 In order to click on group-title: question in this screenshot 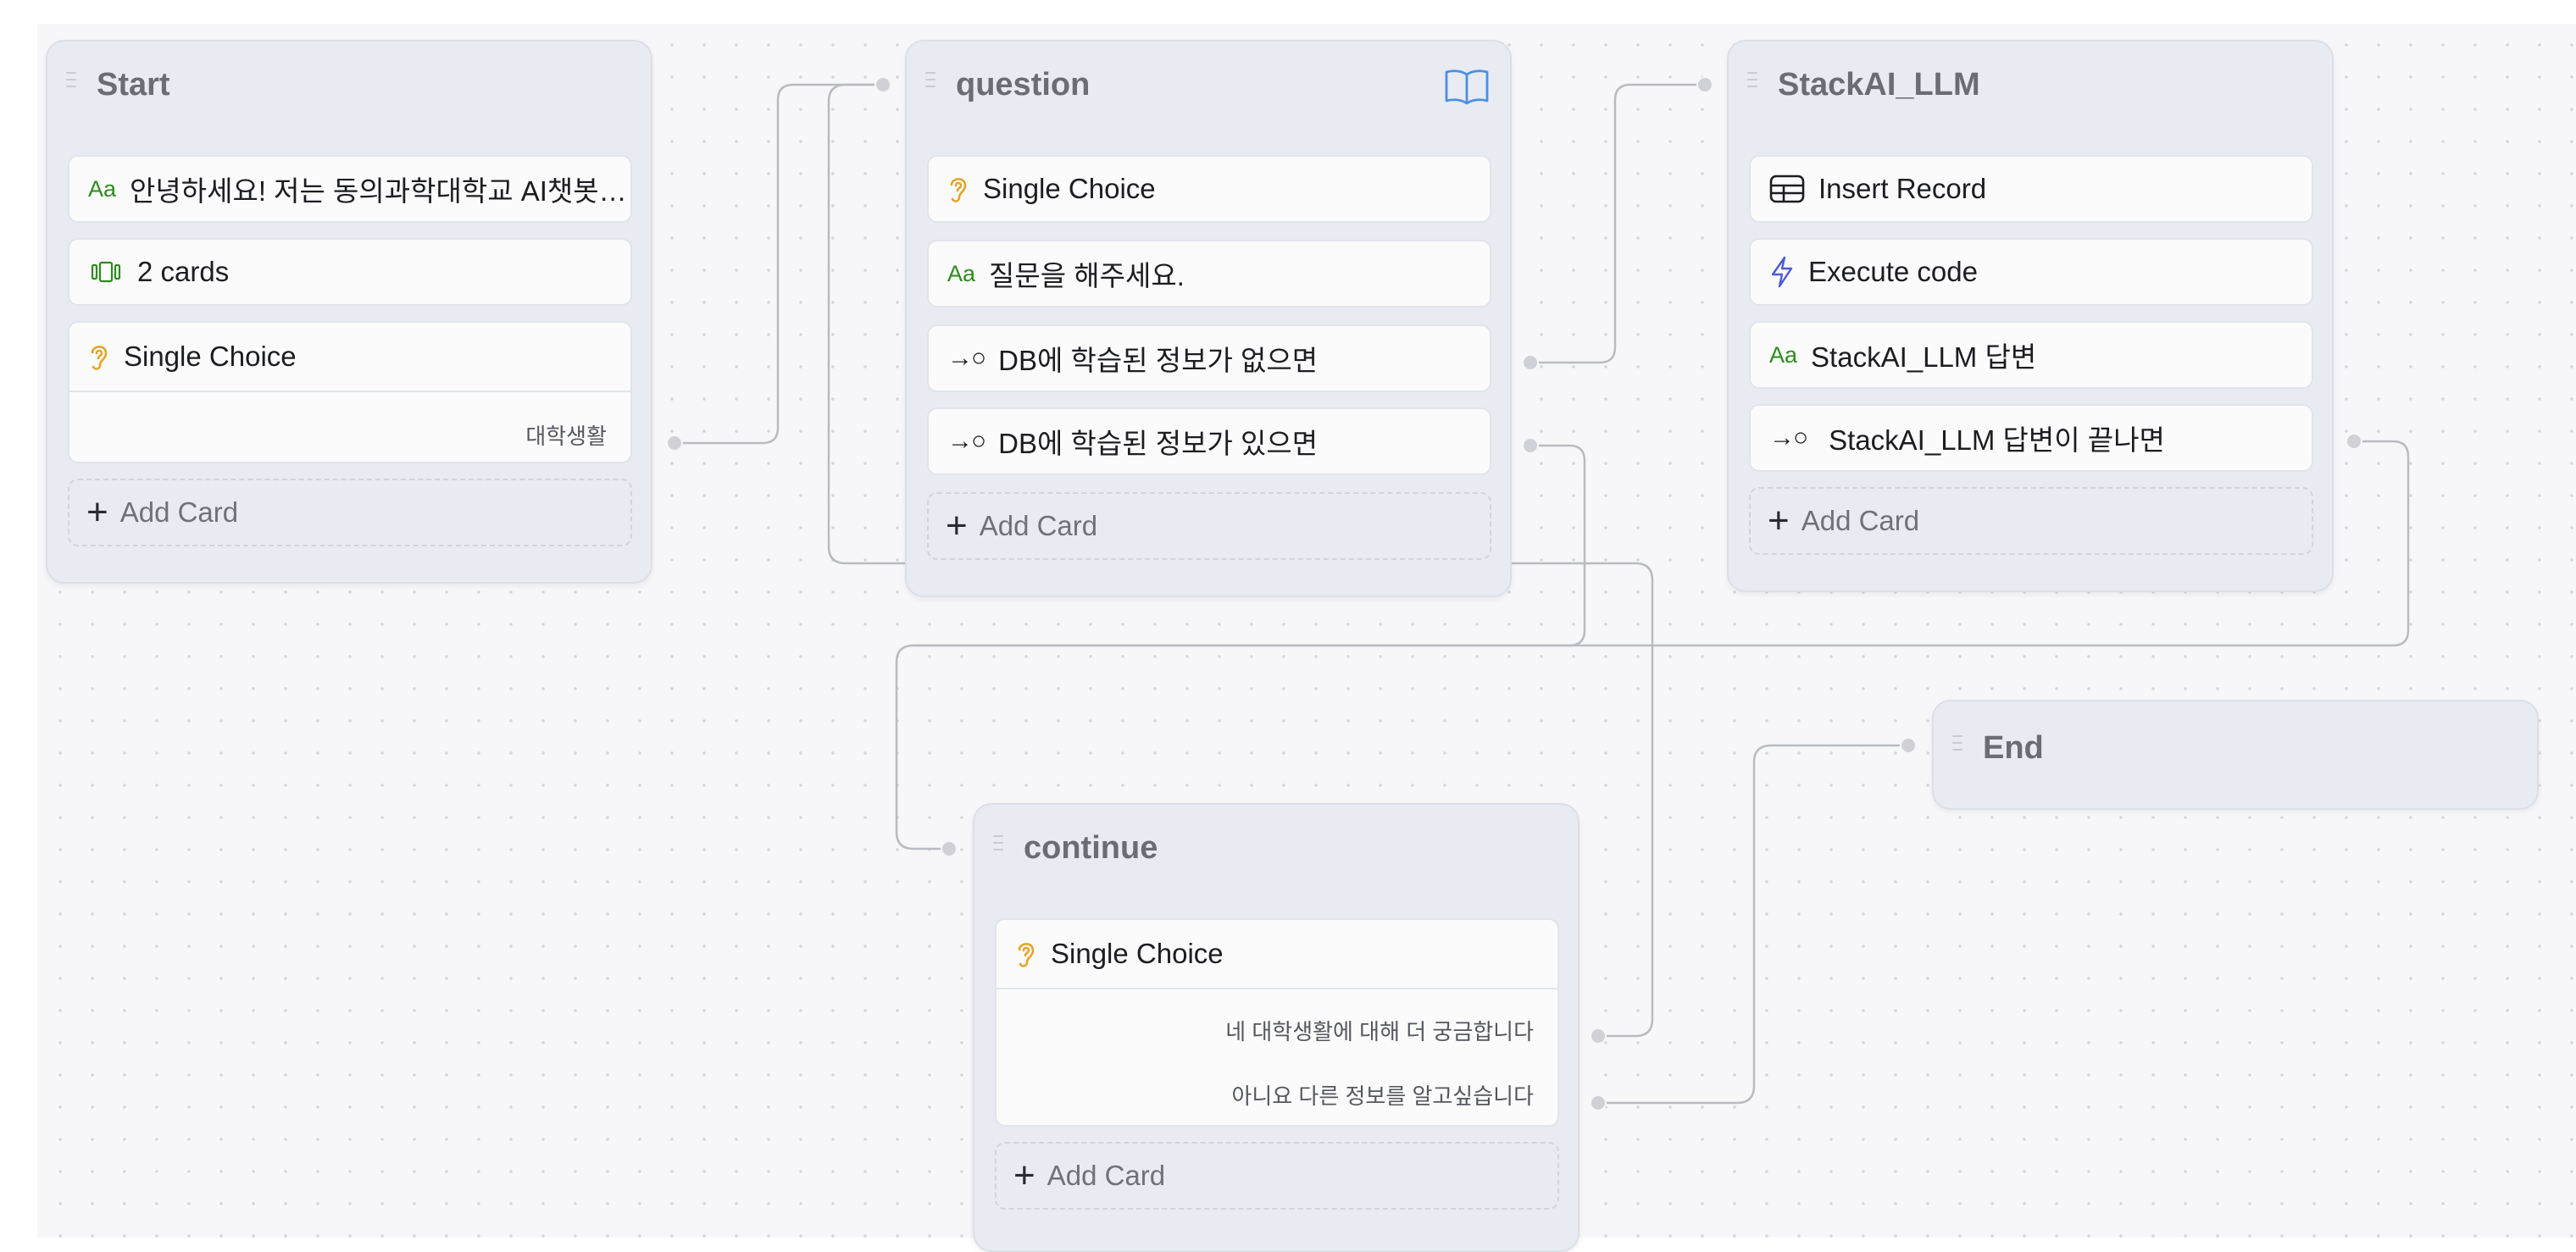, I will do `click(1023, 85)`.